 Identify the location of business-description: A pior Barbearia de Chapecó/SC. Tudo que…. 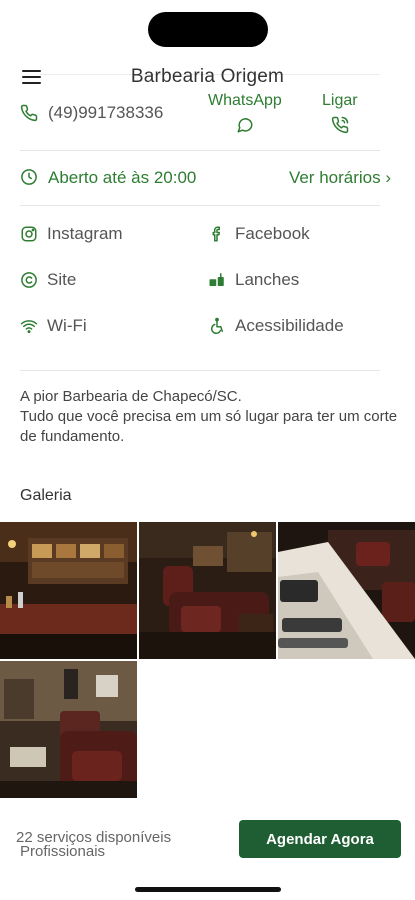
(212, 417).